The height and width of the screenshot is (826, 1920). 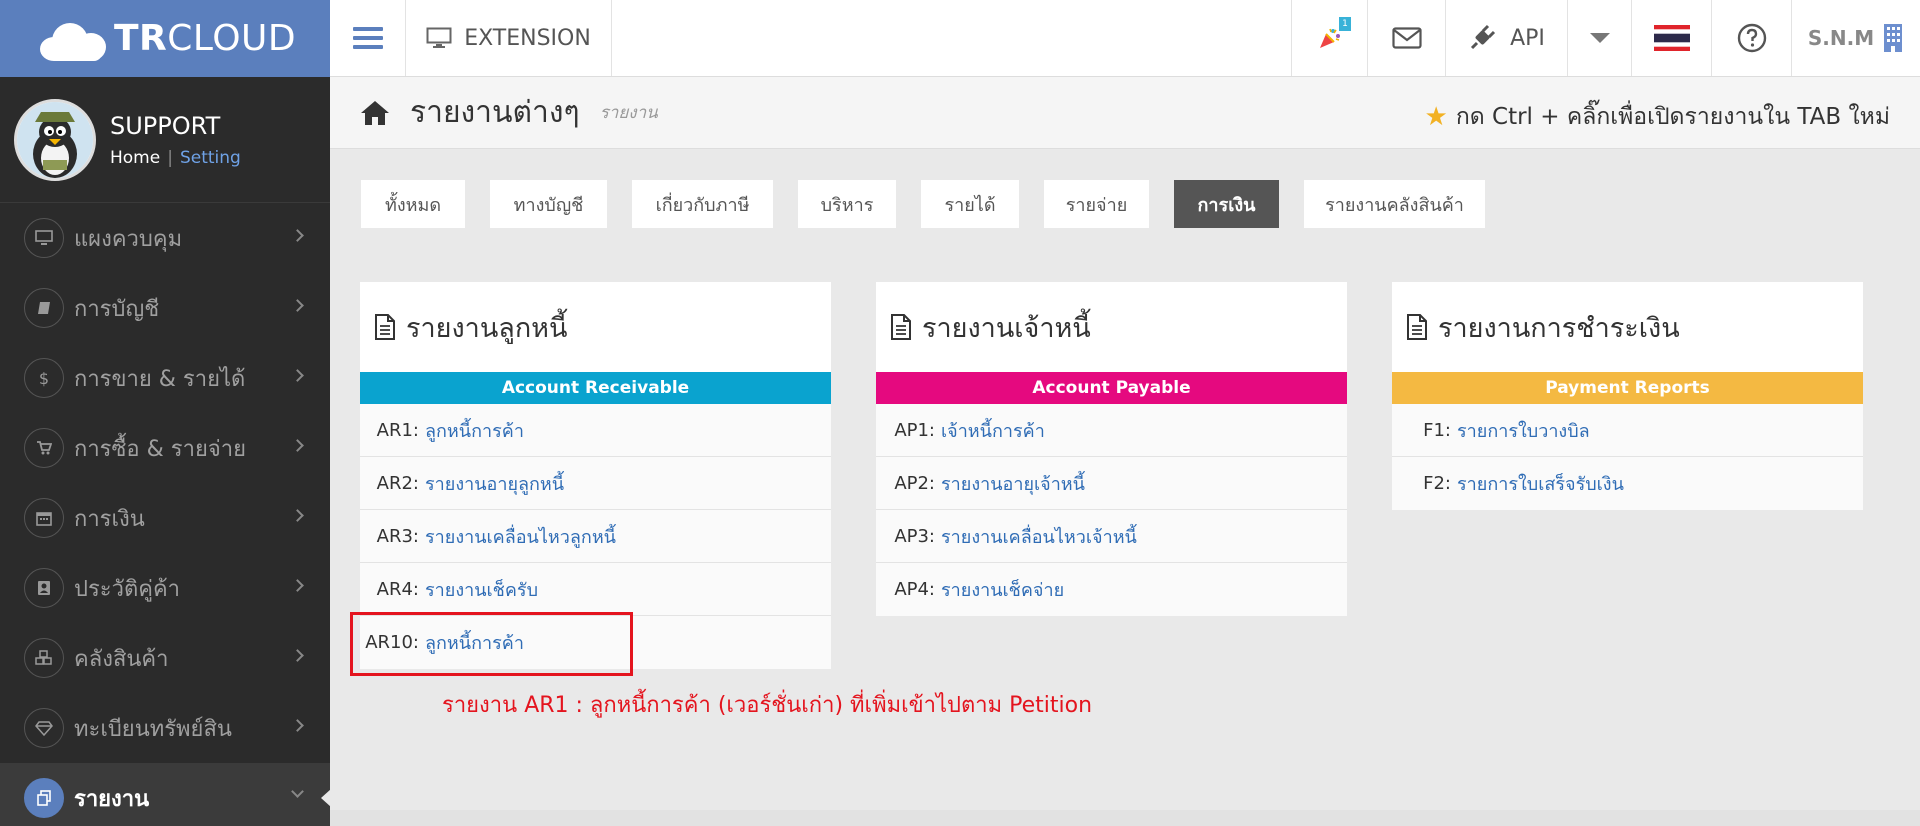 I want to click on building-icon, so click(x=1893, y=38).